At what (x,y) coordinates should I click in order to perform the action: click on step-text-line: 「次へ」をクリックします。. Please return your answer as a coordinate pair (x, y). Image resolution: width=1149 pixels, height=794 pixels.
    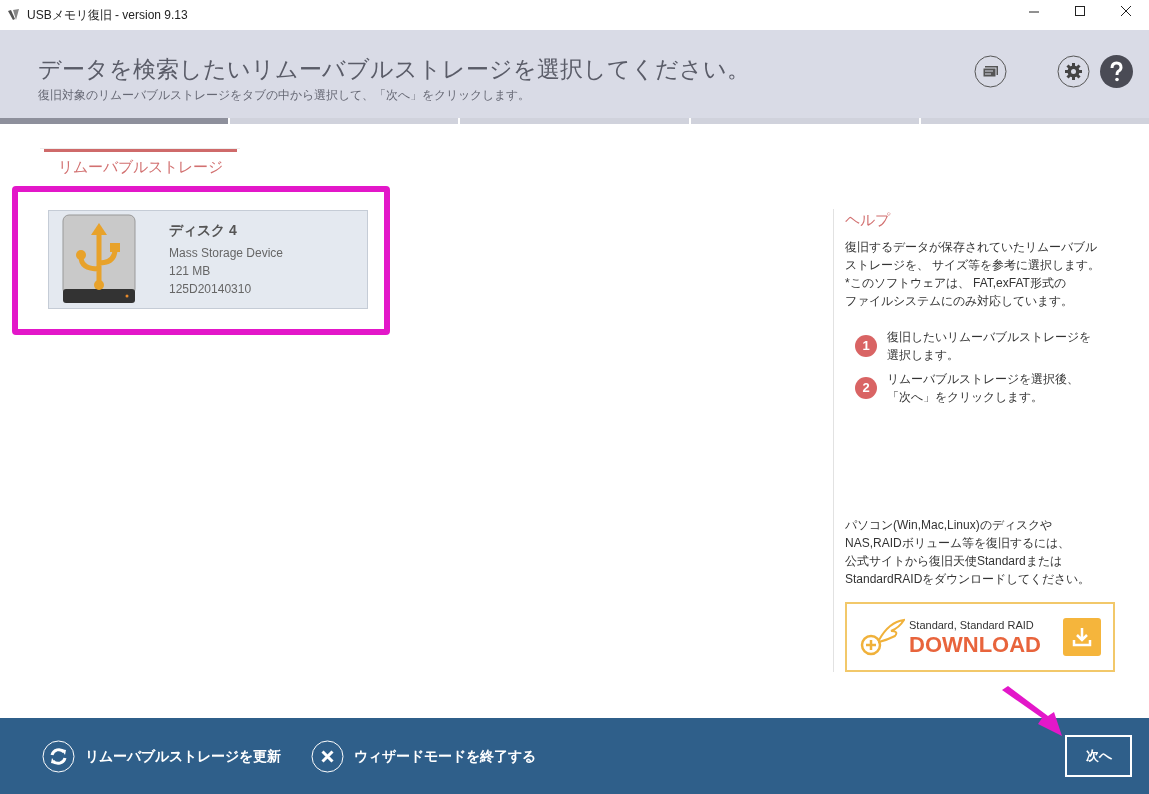
    Looking at the image, I should click on (965, 397).